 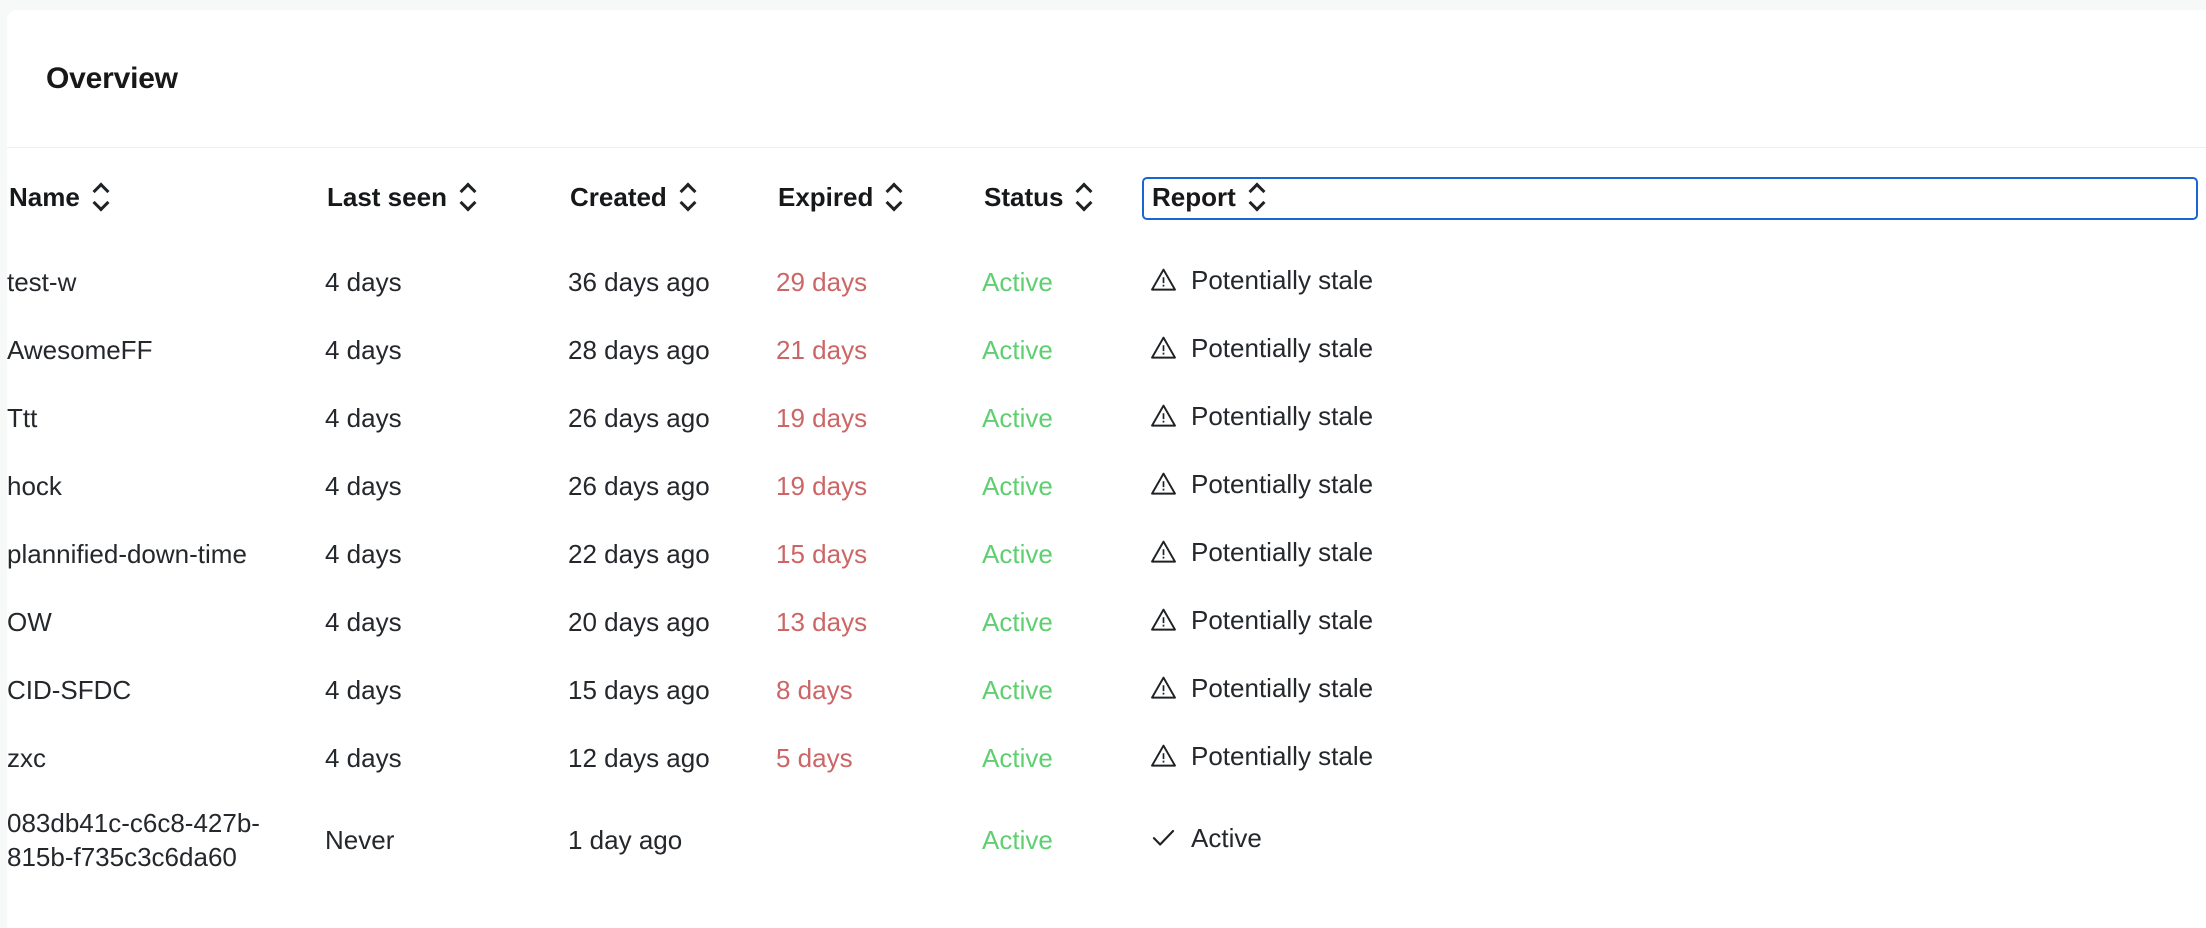 I want to click on column-header-status: Status, so click(x=1066, y=198).